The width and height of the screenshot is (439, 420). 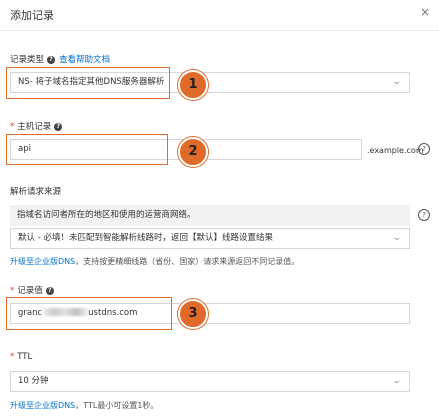 I want to click on ttl-upgrade-note: 升级至企业版DNS，TTL最小可设置1秒。, so click(x=84, y=405).